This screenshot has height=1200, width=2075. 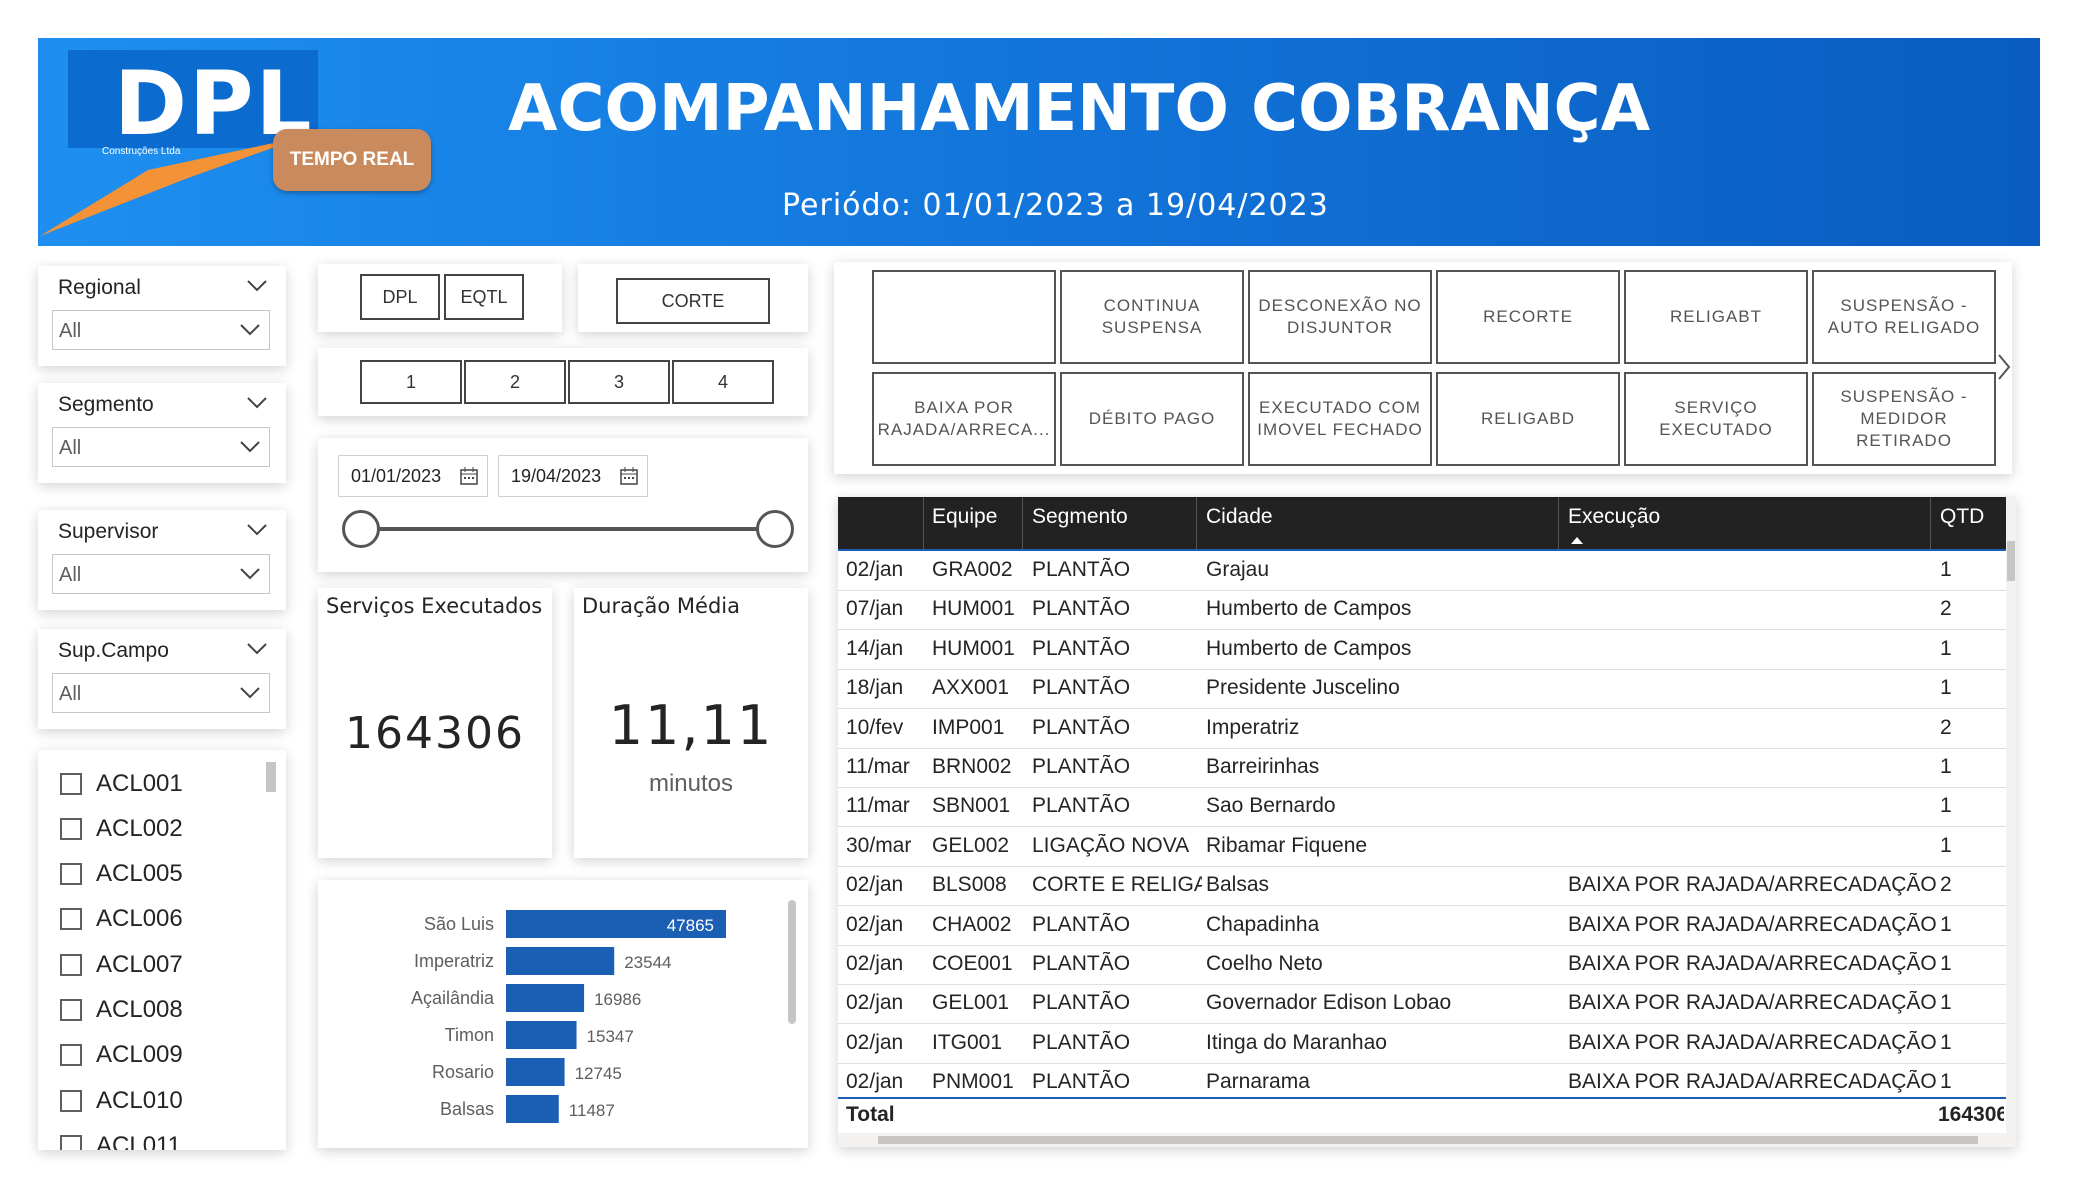 I want to click on date-range-slicer: 01/01/2023 19/04/2023, so click(x=563, y=505).